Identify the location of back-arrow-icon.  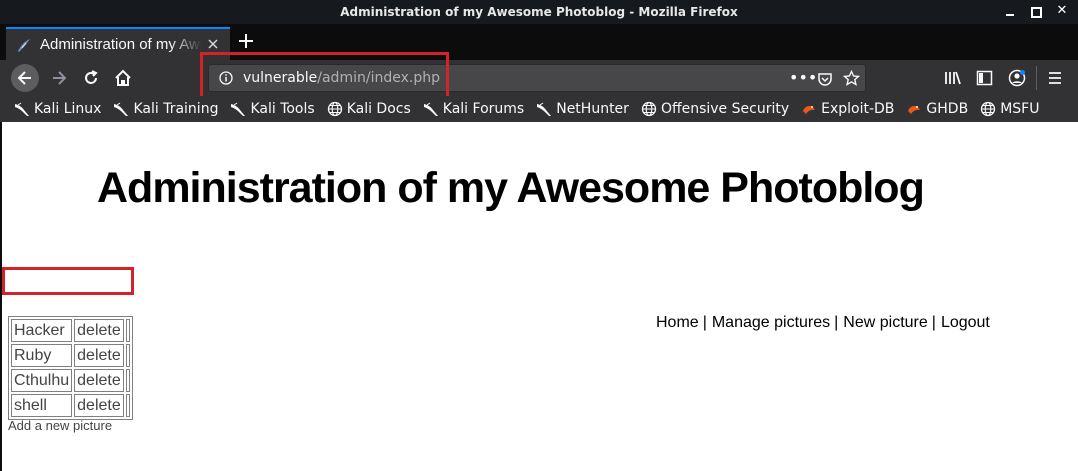
(24, 78).